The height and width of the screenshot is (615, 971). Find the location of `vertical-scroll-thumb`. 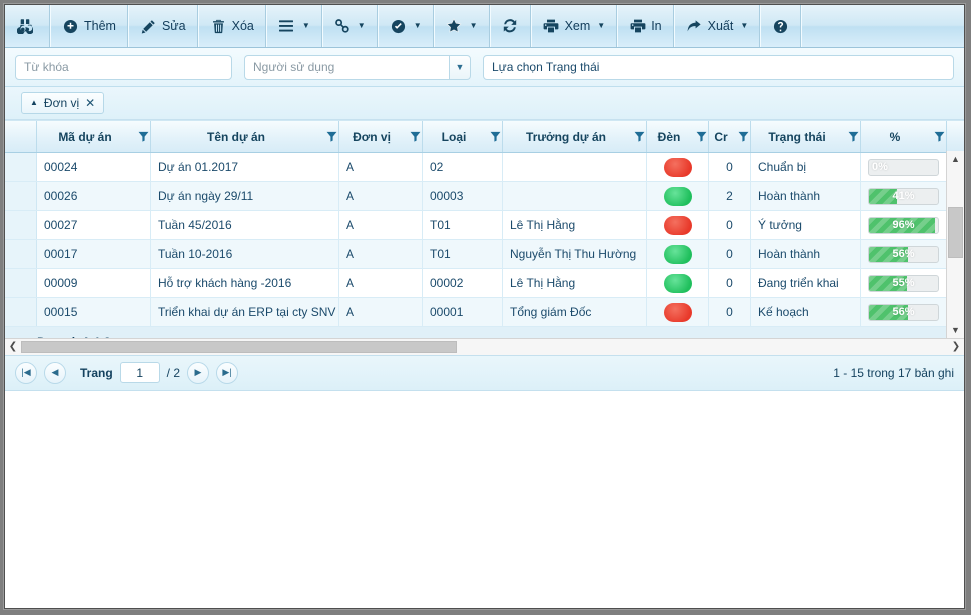

vertical-scroll-thumb is located at coordinates (955, 233).